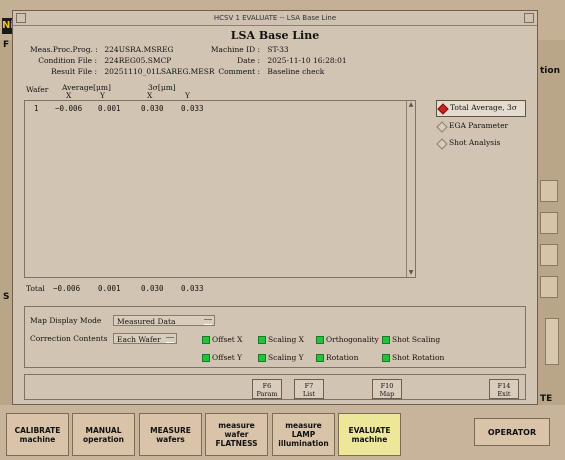 Image resolution: width=565 pixels, height=460 pixels. I want to click on f14-exit-button: F14 Exit, so click(504, 389).